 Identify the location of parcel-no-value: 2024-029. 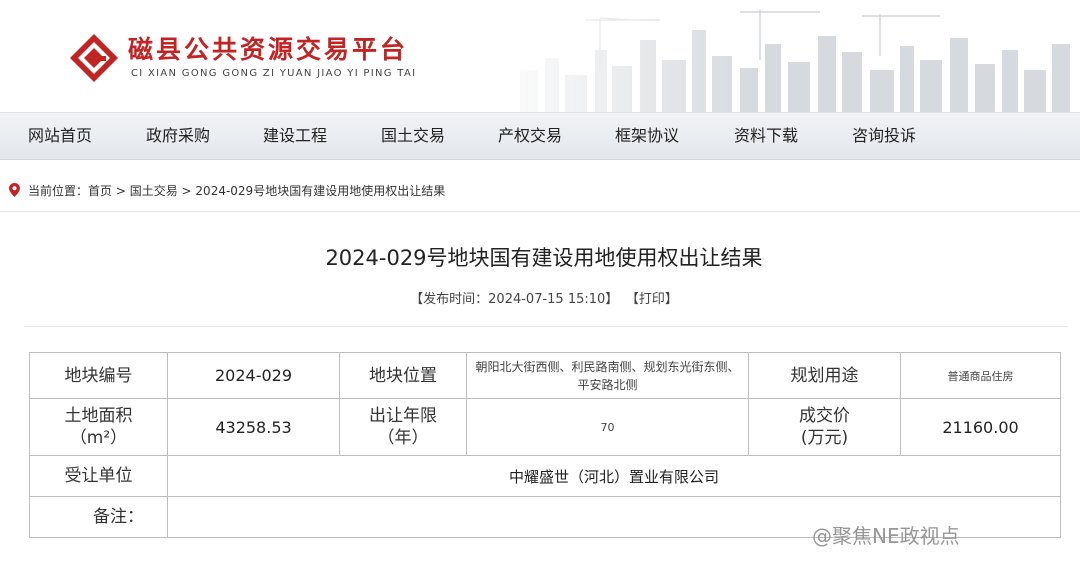
(253, 375).